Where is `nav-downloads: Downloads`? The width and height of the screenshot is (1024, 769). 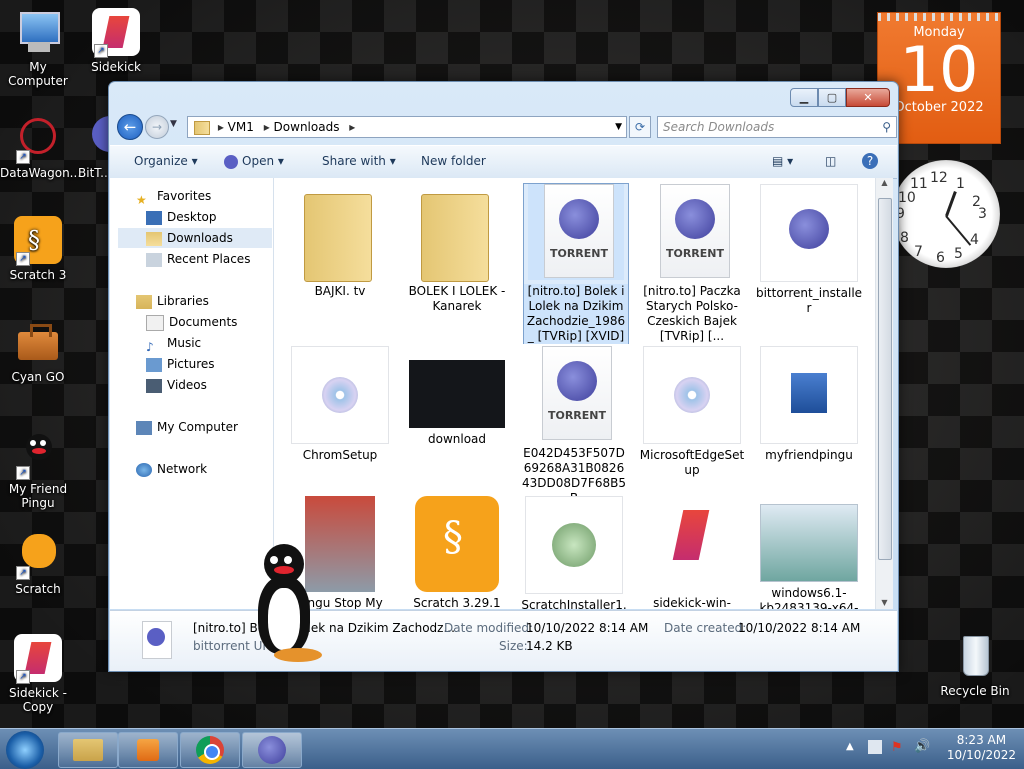 nav-downloads: Downloads is located at coordinates (195, 238).